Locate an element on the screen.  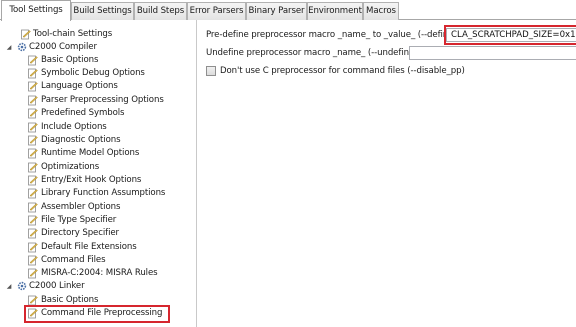
tree-item-command-file-preprocessing: Command File Preprocessing is located at coordinates (98, 313).